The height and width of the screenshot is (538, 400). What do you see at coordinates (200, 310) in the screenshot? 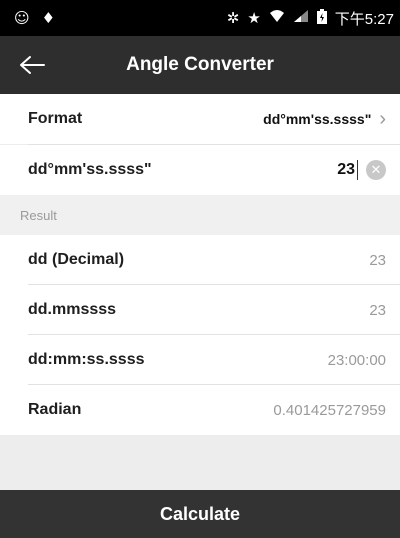
I see `result-row-dd-mmssss: dd.mmssss 23` at bounding box center [200, 310].